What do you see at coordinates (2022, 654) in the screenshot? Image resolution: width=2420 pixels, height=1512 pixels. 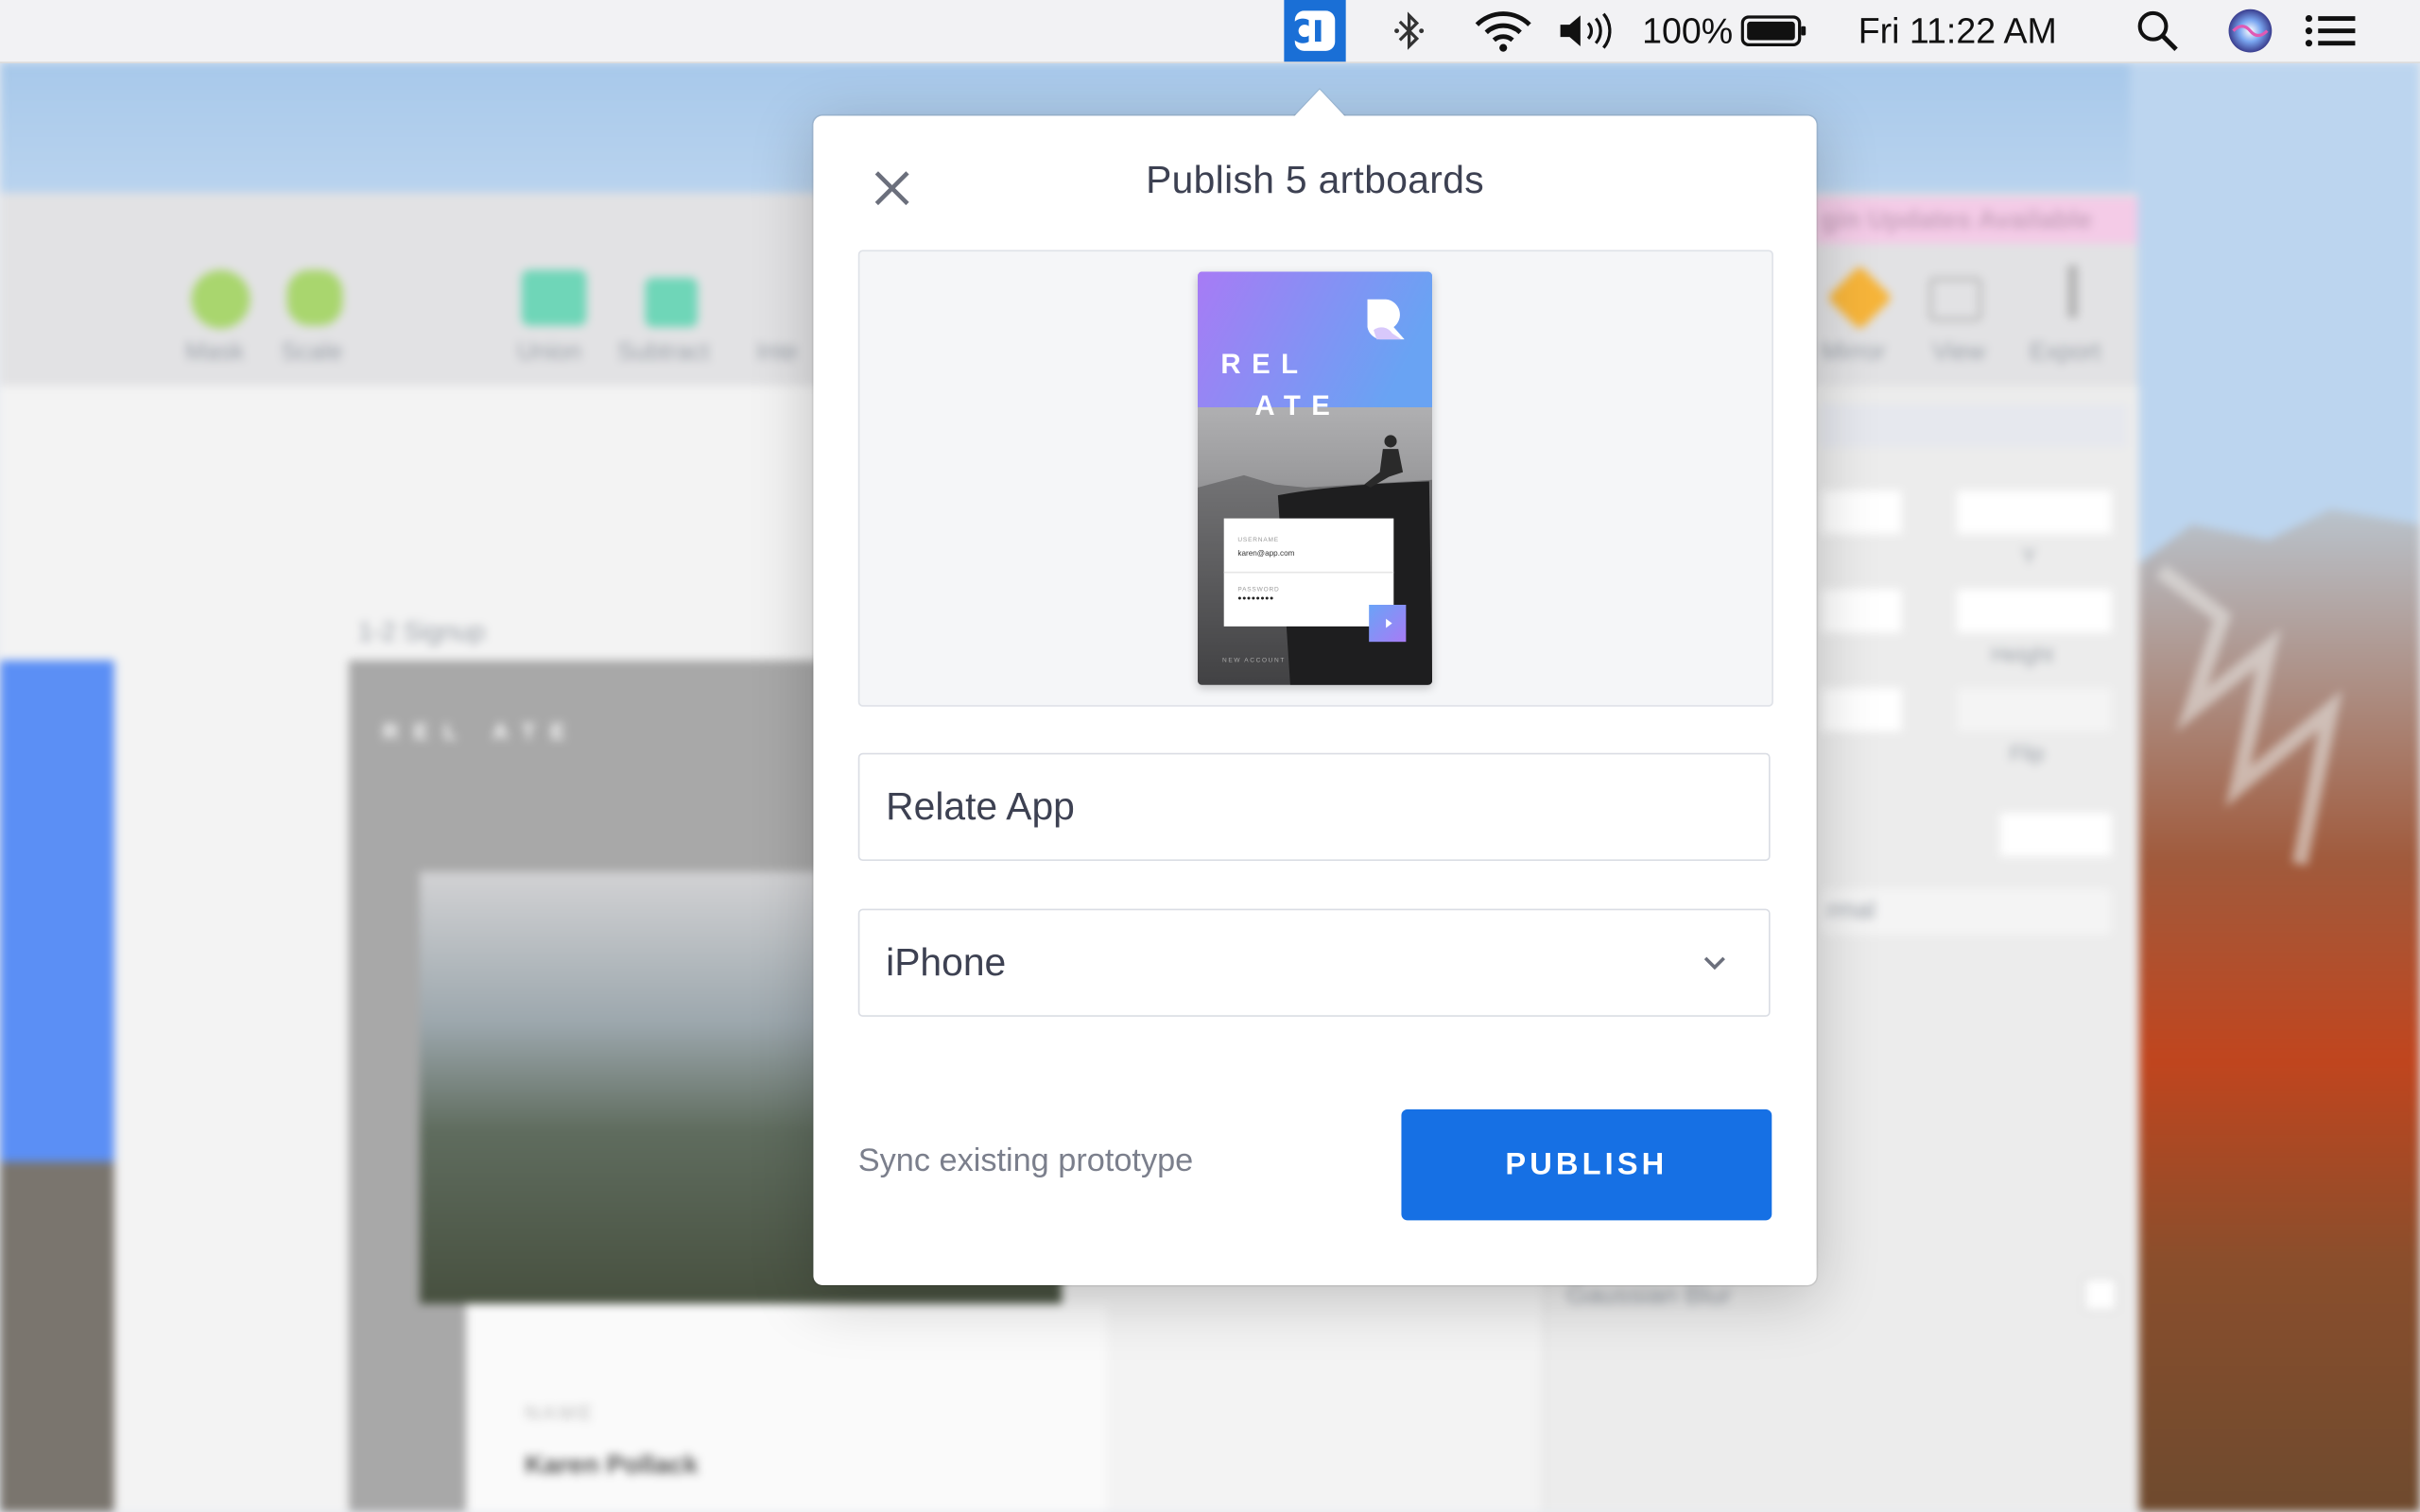 I see `height-label: Height` at bounding box center [2022, 654].